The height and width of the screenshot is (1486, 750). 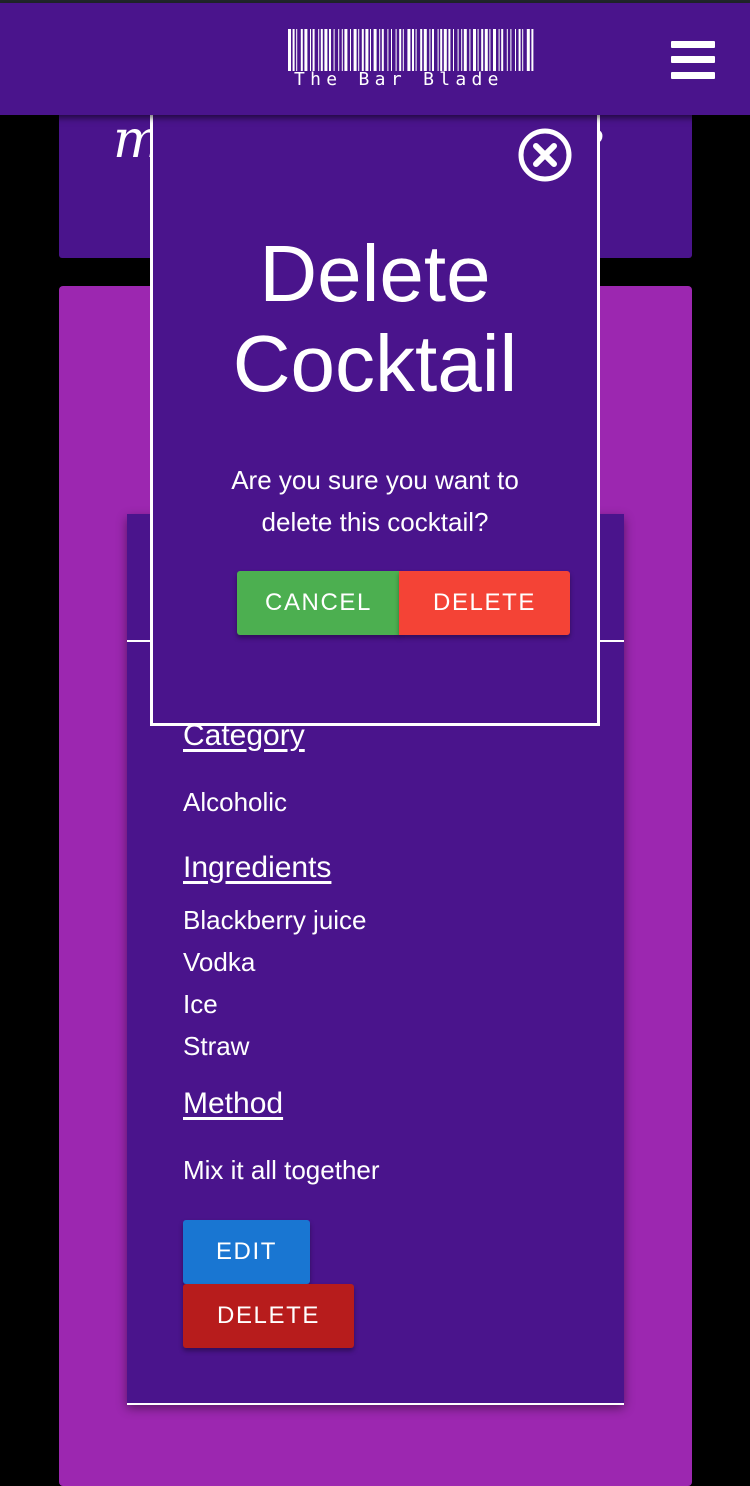 I want to click on ingredient-item: Vodka, so click(x=219, y=962).